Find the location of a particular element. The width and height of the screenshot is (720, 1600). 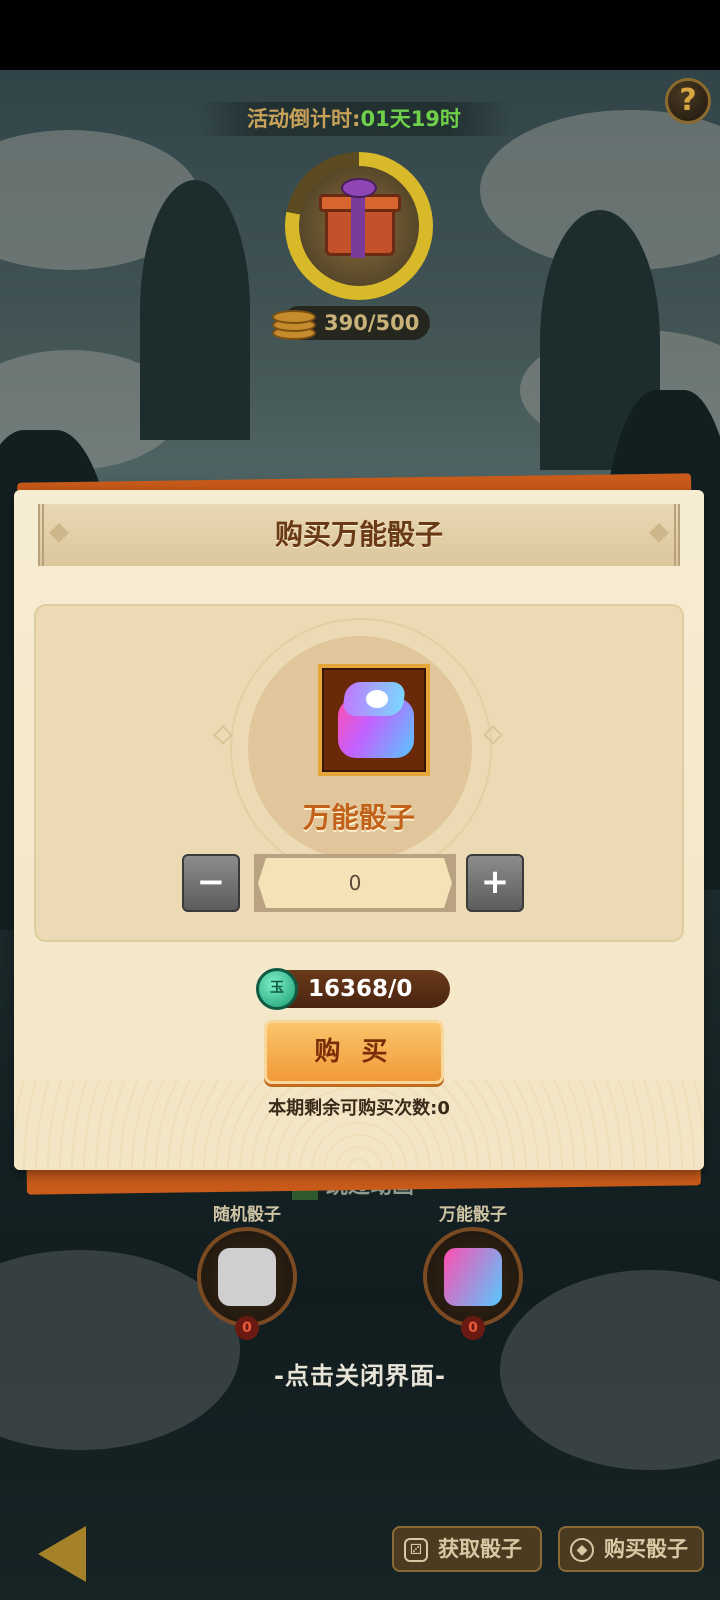

status-bar is located at coordinates (360, 35).